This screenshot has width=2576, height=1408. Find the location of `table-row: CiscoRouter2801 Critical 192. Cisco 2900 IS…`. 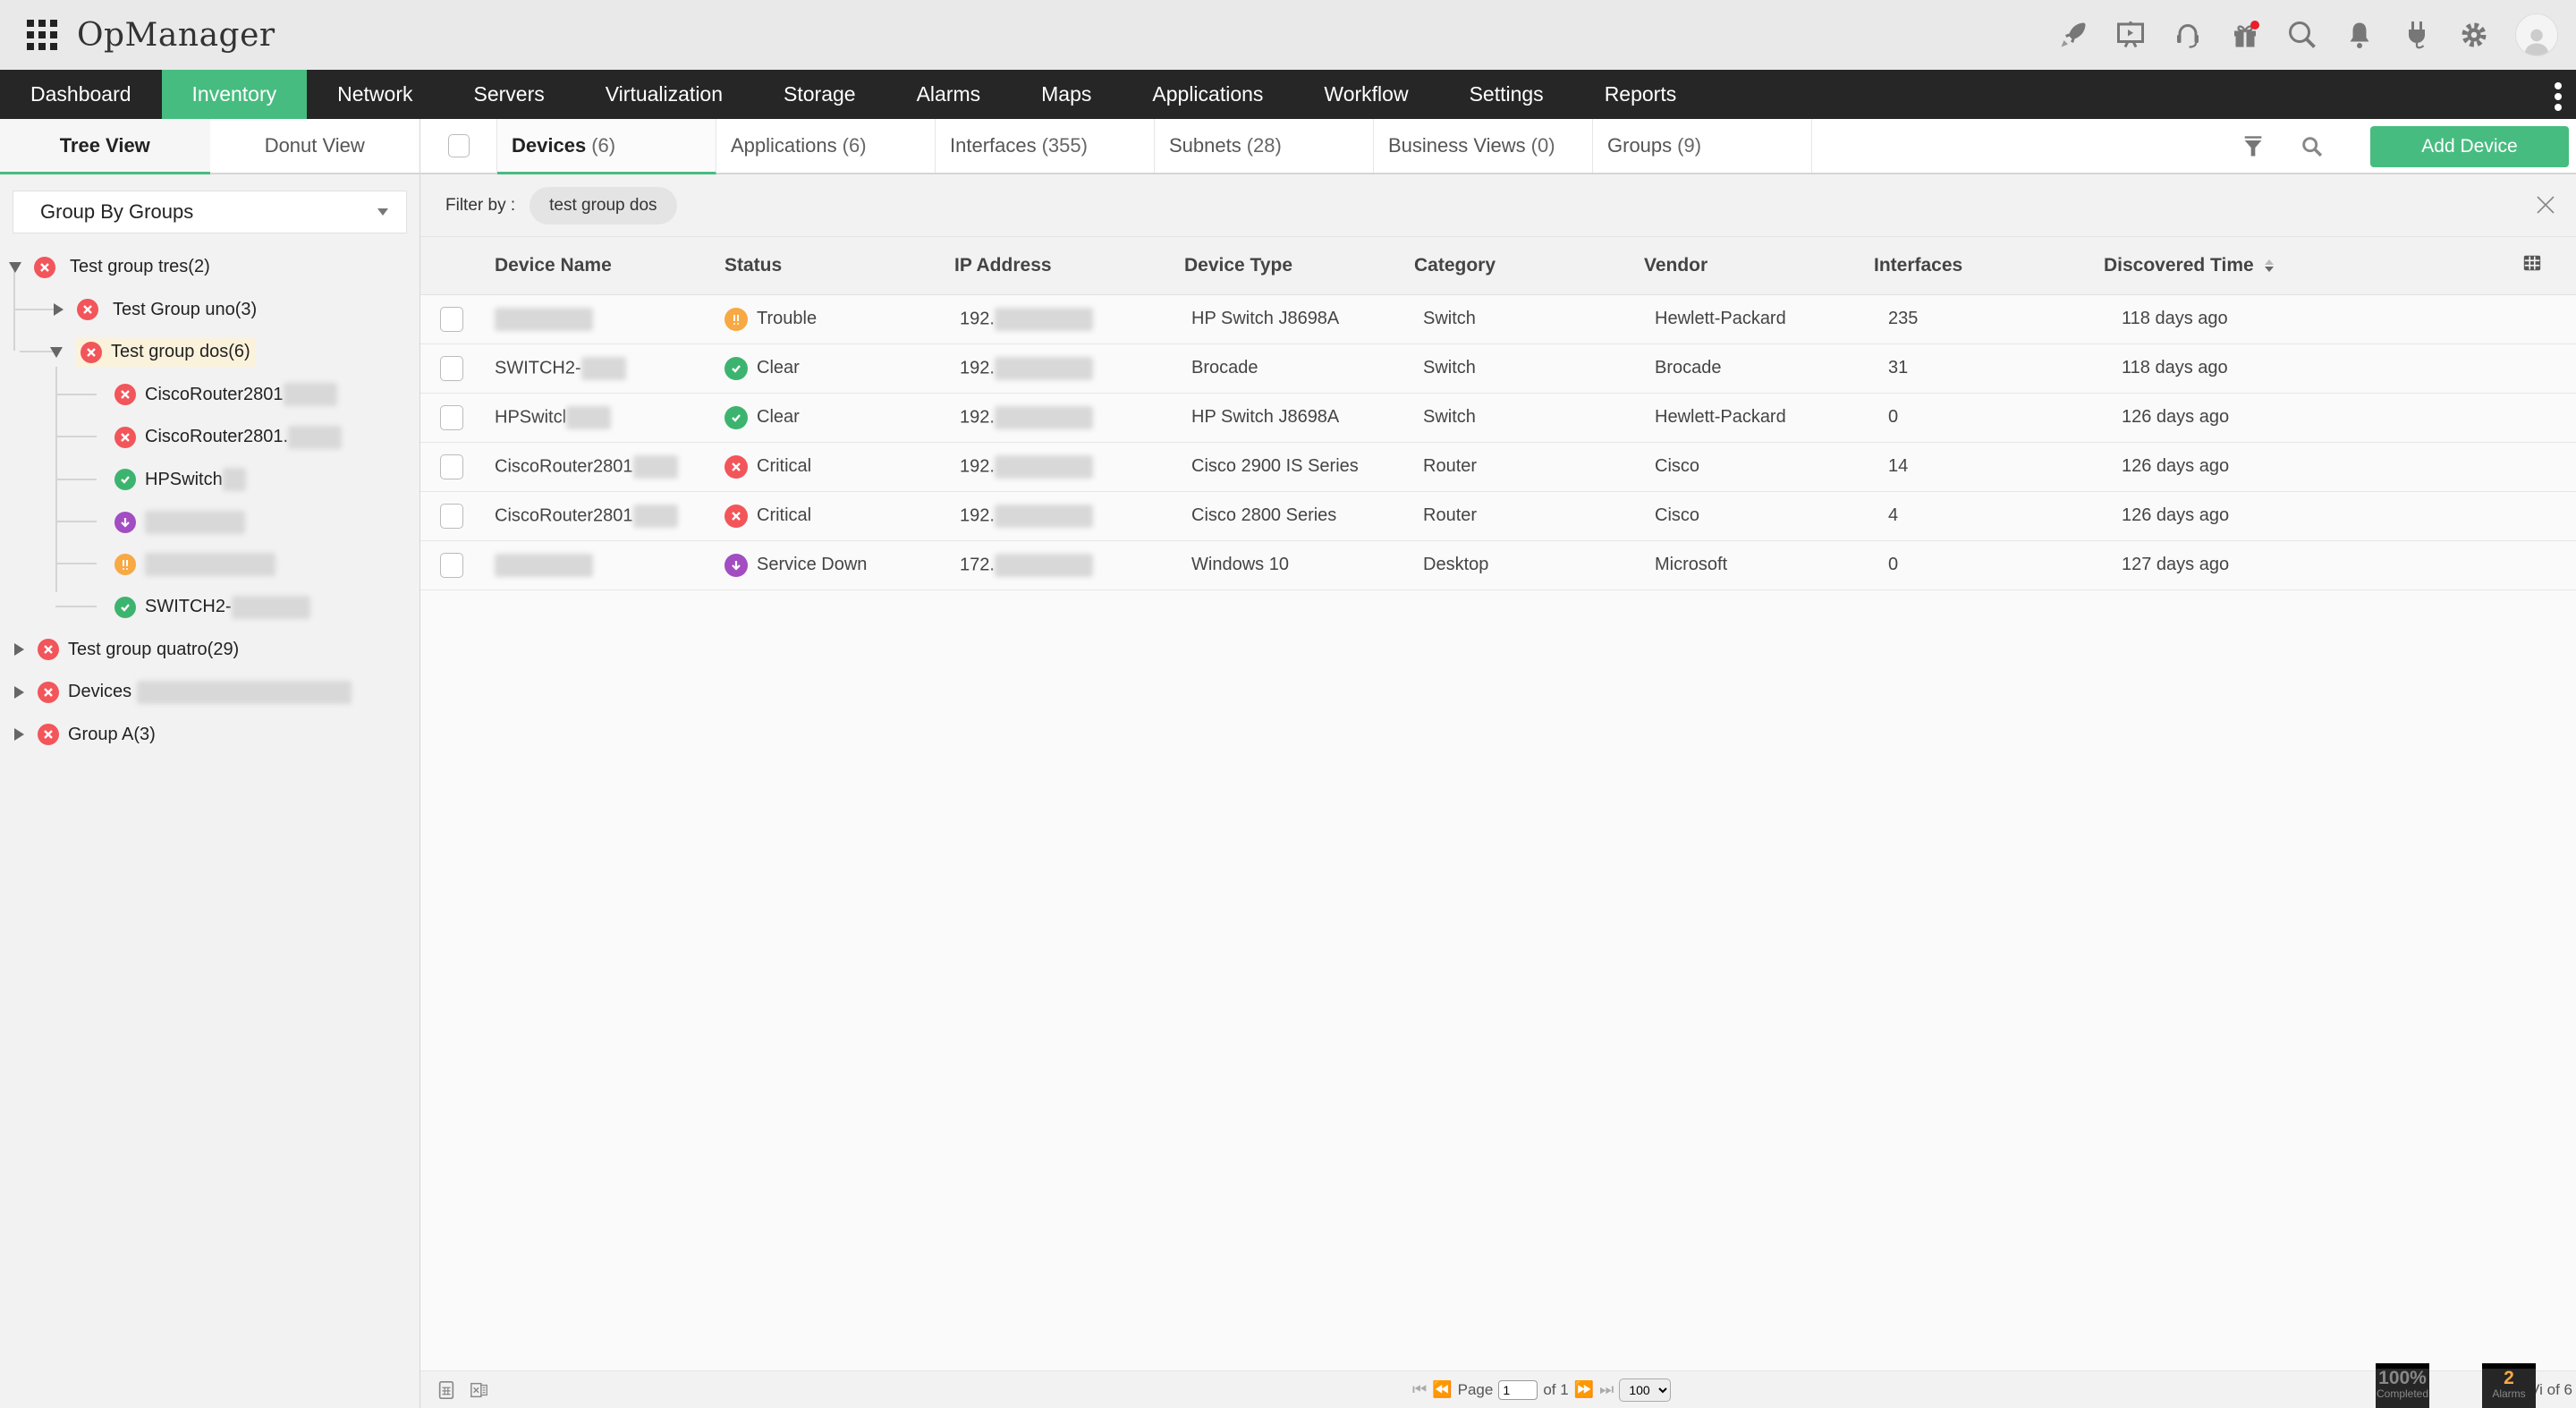

table-row: CiscoRouter2801 Critical 192. Cisco 2900 IS… is located at coordinates (1498, 466).